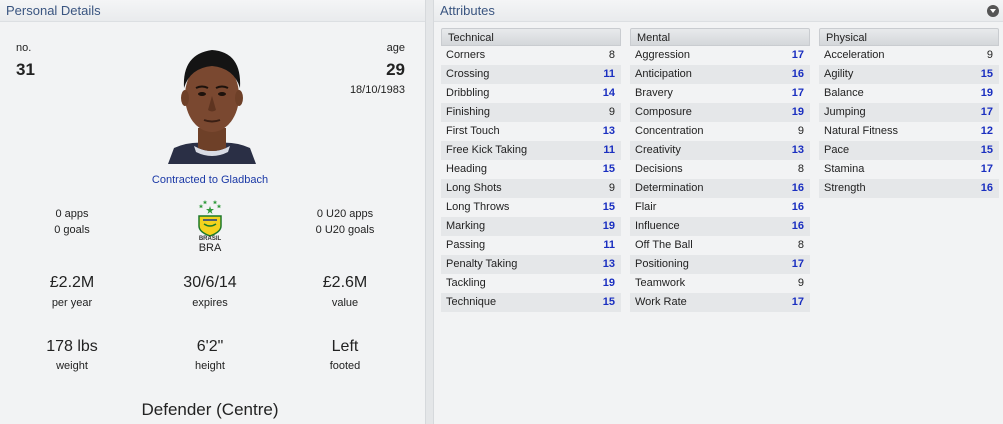 This screenshot has width=1003, height=424. What do you see at coordinates (24, 48) in the screenshot?
I see `number-label: no.` at bounding box center [24, 48].